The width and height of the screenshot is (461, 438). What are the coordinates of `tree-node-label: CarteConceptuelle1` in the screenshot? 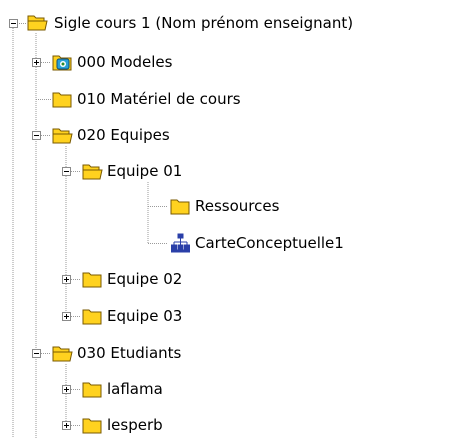 It's located at (269, 243).